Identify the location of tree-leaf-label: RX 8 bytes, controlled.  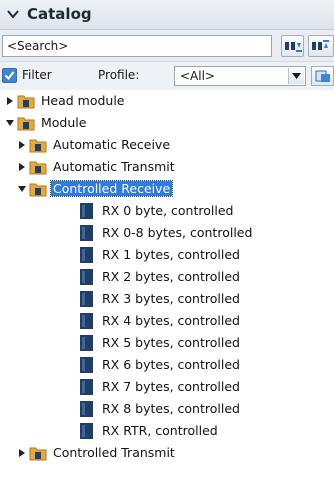
(171, 408).